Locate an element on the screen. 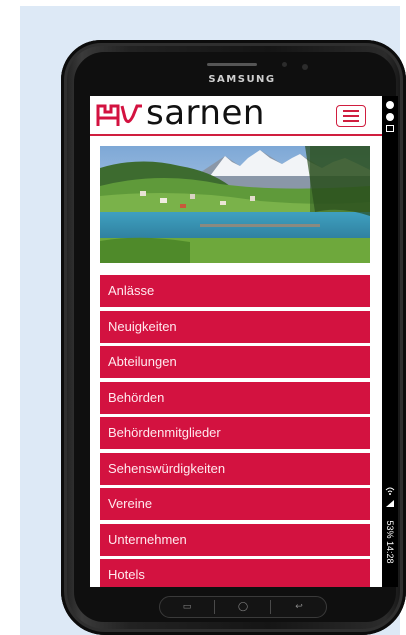 This screenshot has width=406, height=635. nav-item-vereine: Vereine is located at coordinates (235, 504).